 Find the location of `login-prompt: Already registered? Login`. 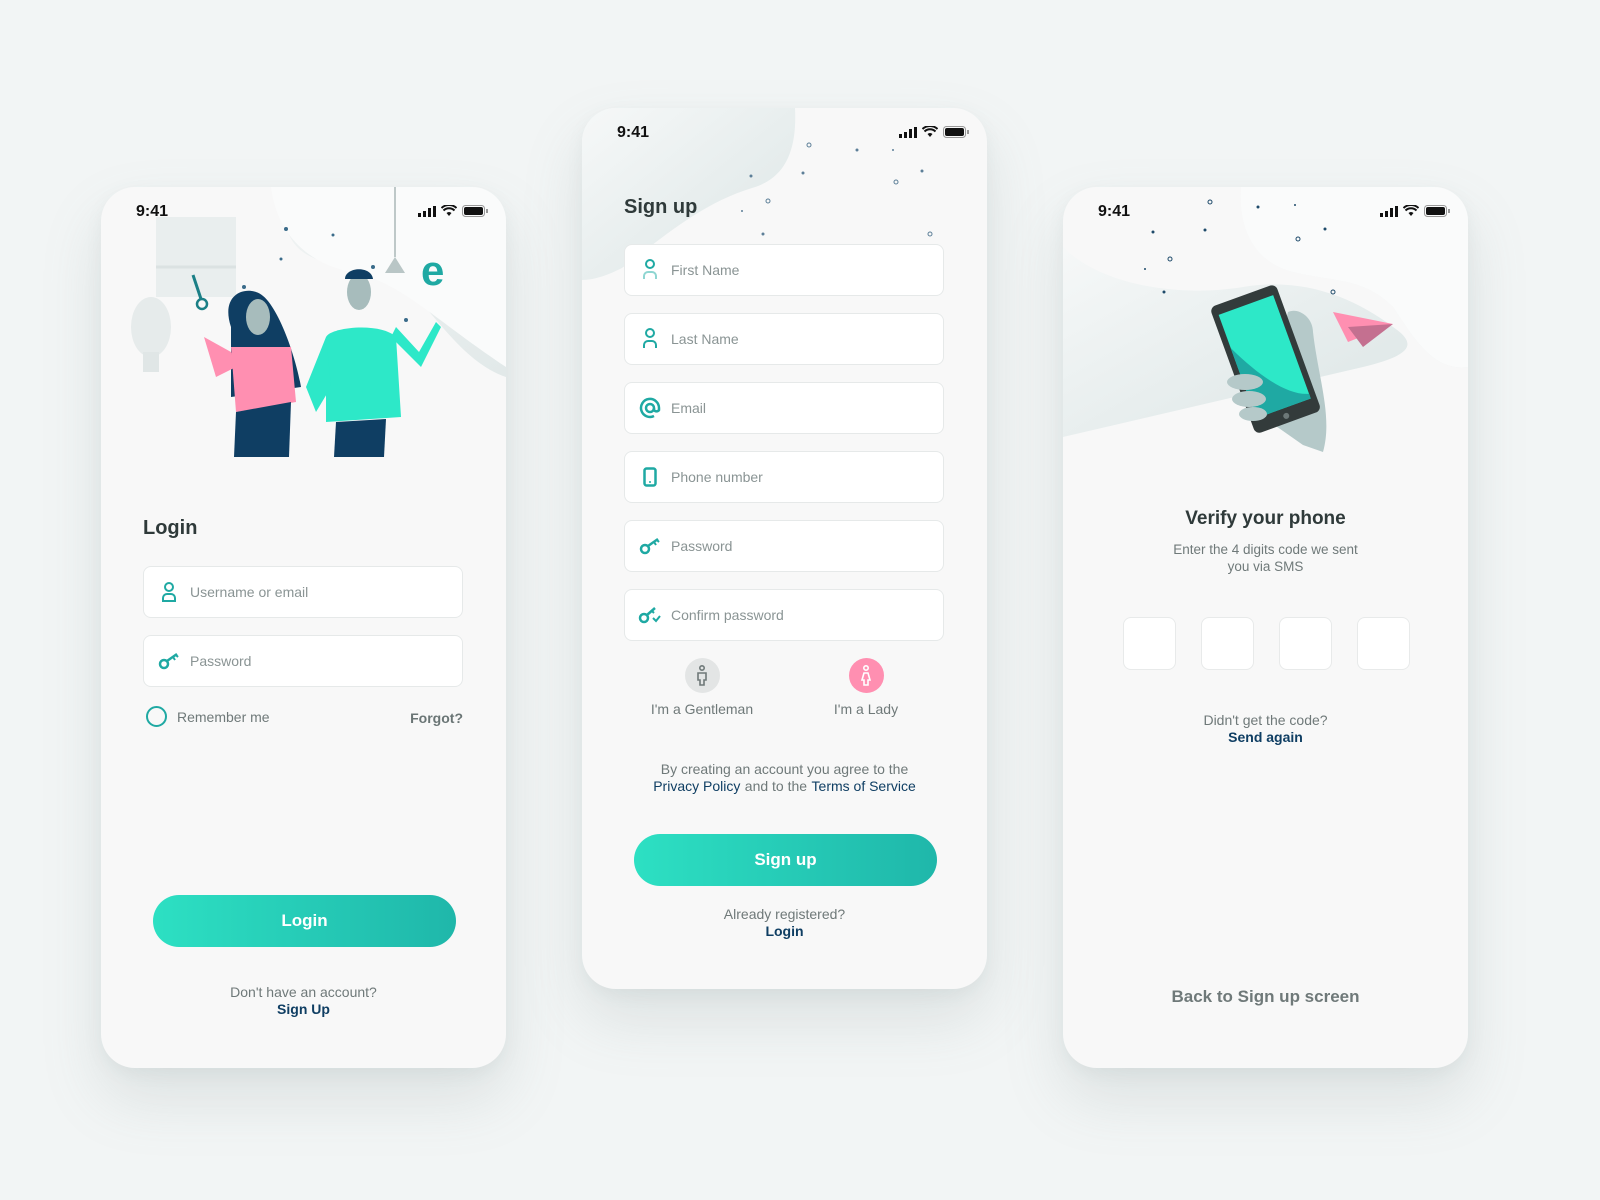

login-prompt: Already registered? Login is located at coordinates (784, 923).